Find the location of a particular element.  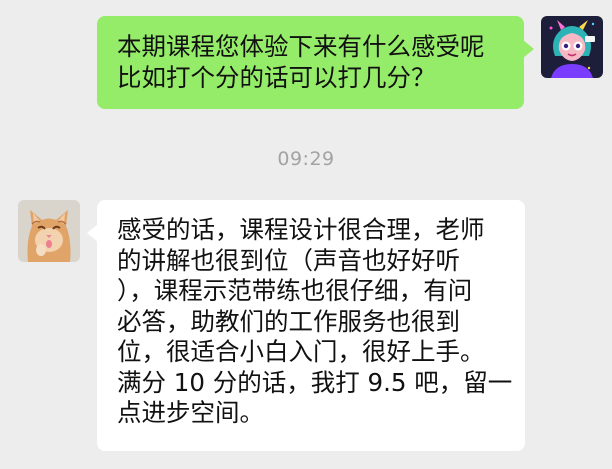

my-avatar is located at coordinates (572, 47).